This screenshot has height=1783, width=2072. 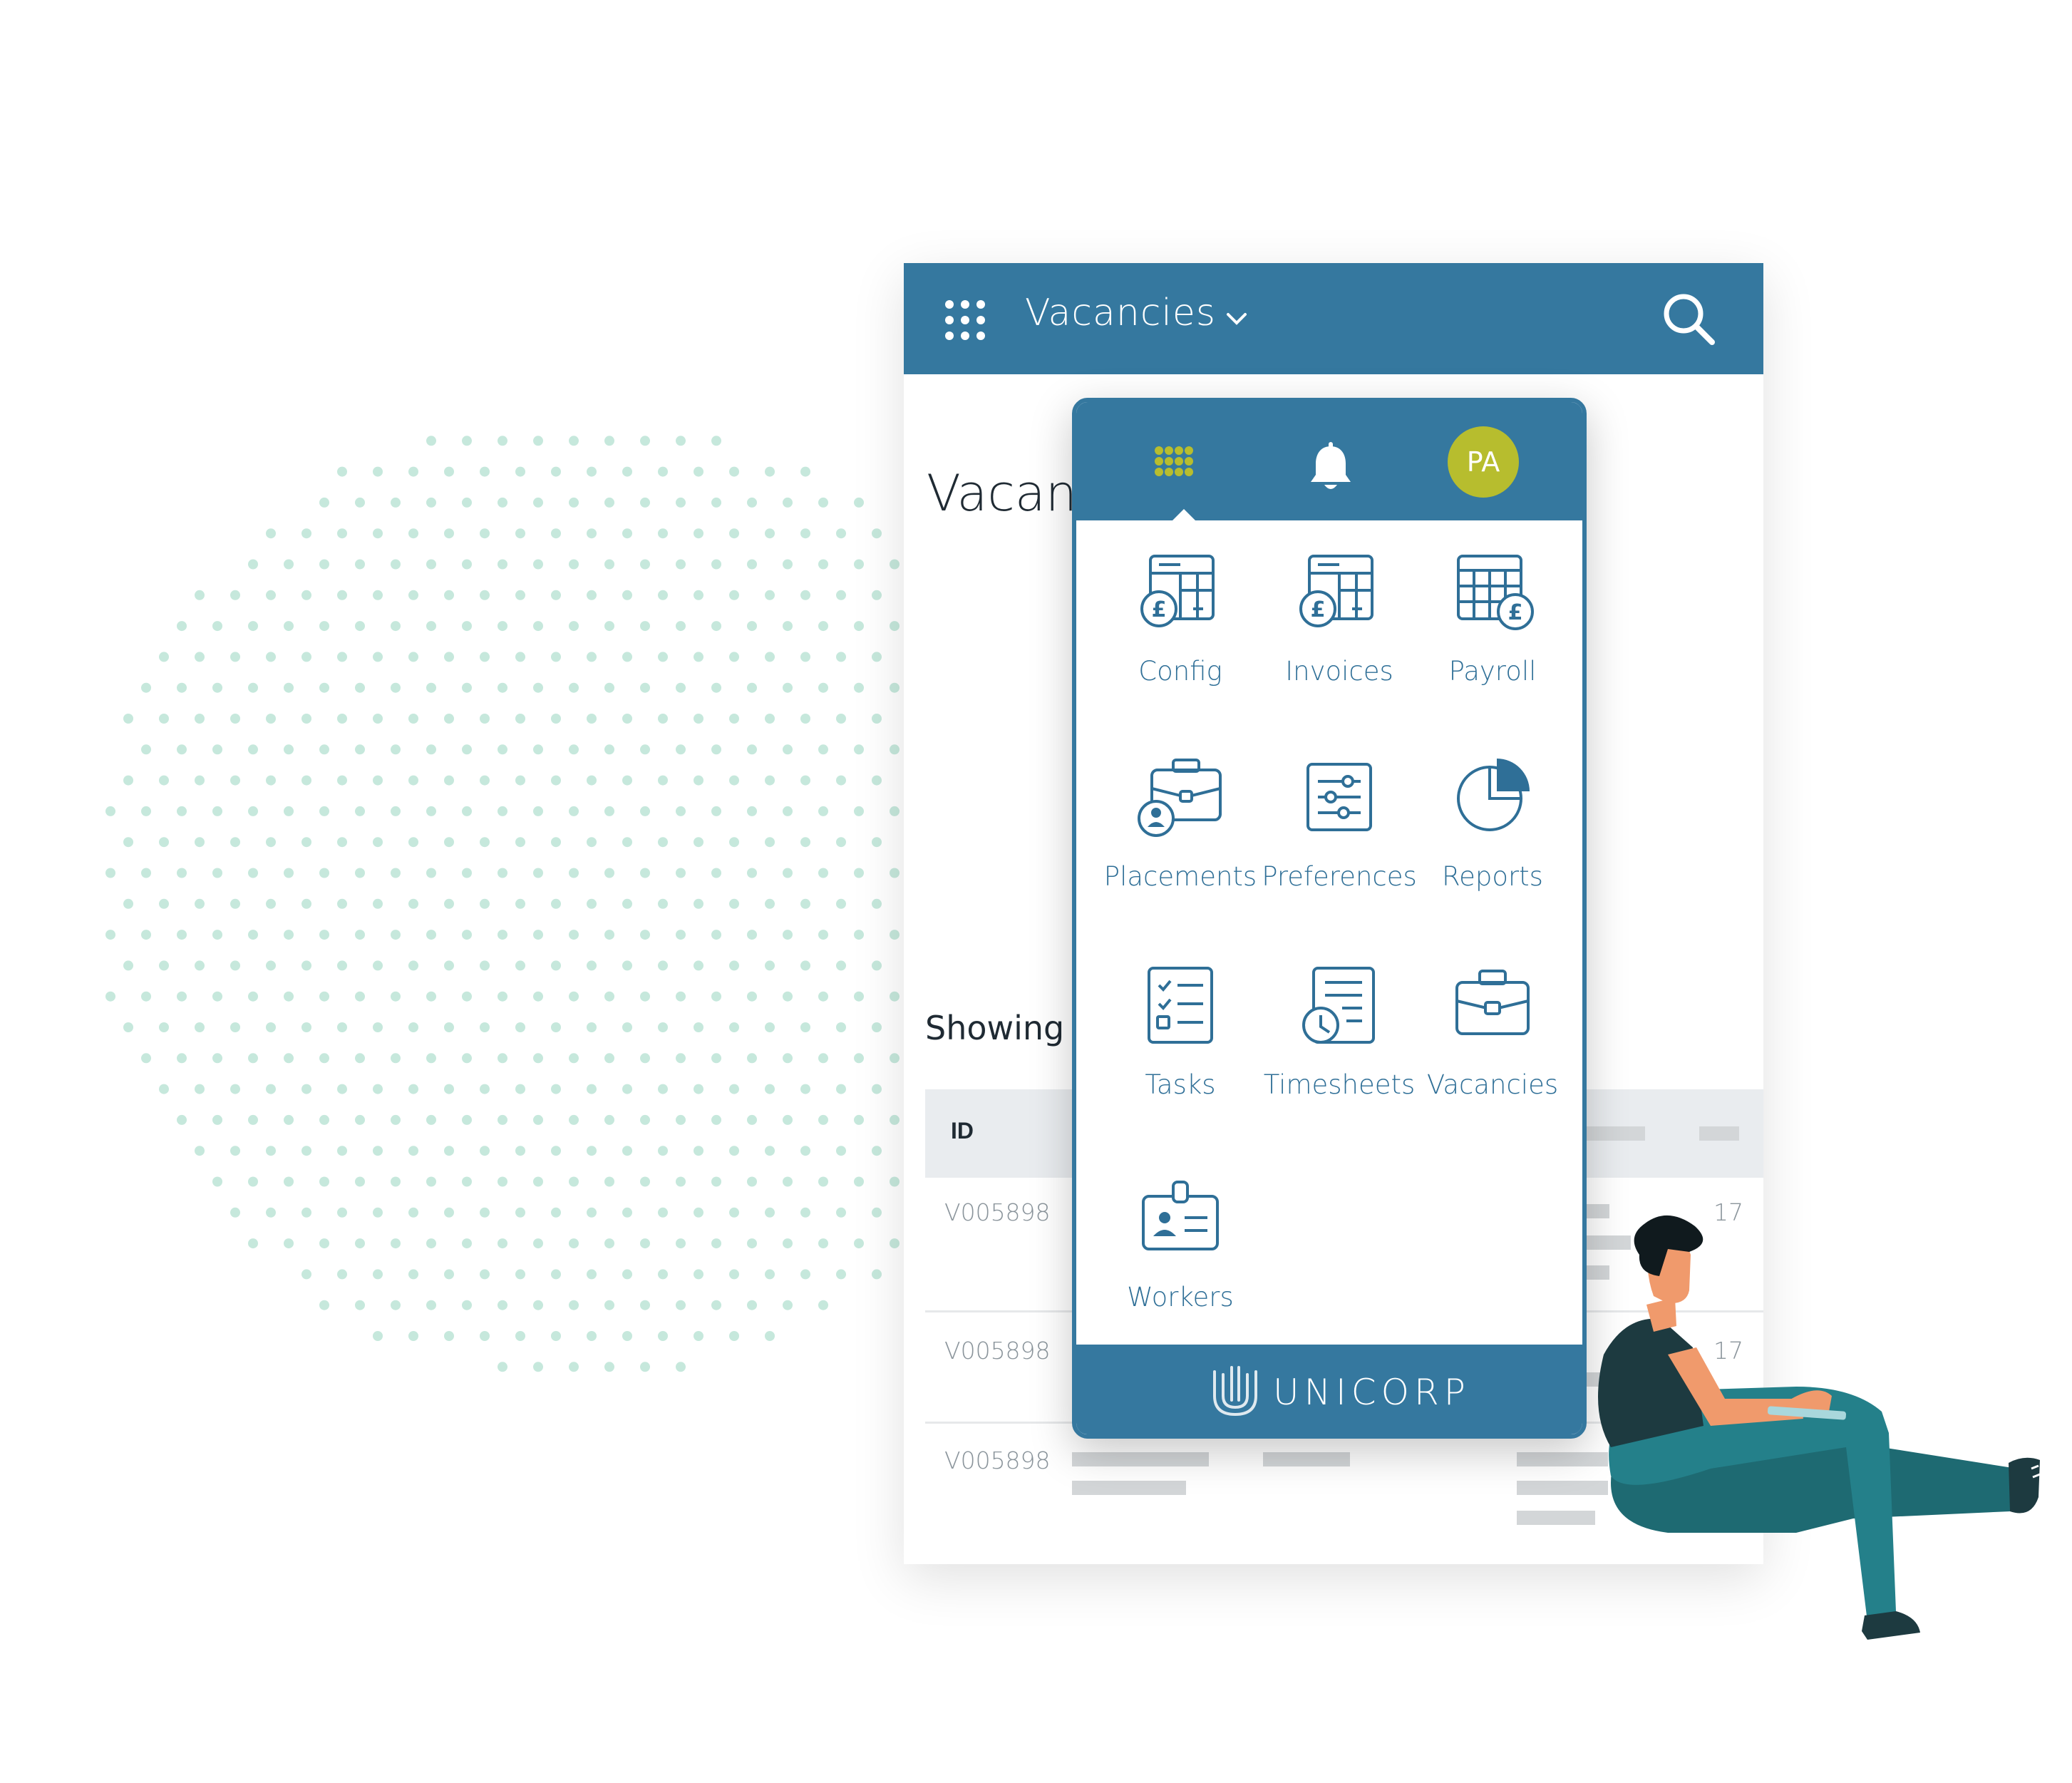 I want to click on launcher-header: PA, so click(x=1329, y=464).